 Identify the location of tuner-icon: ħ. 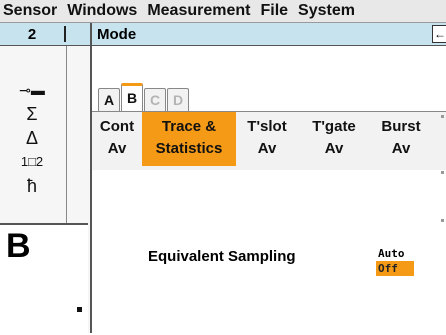
(32, 186).